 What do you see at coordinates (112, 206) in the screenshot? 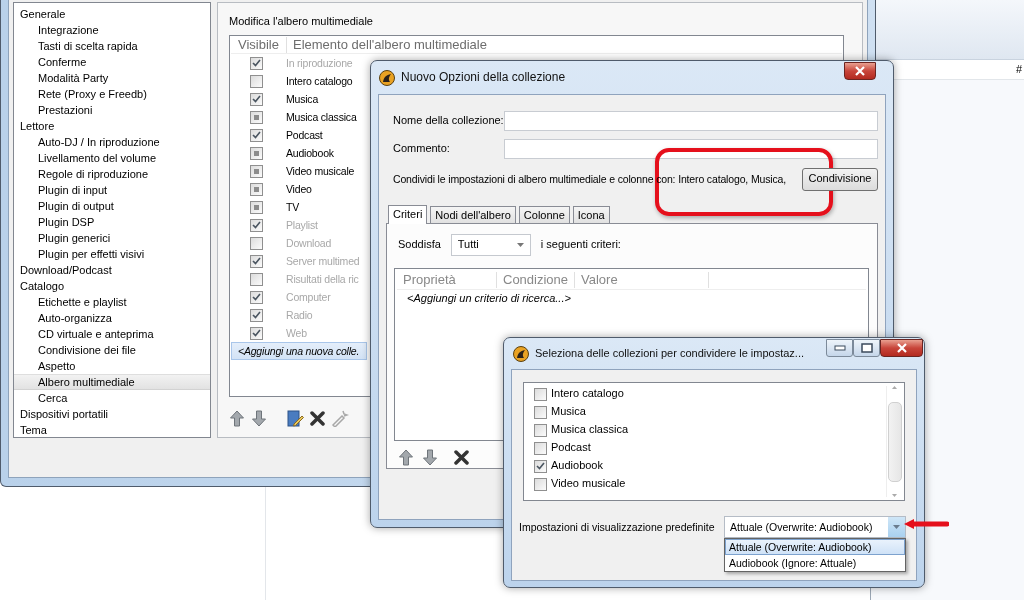
I see `tree-item: Plugin di output` at bounding box center [112, 206].